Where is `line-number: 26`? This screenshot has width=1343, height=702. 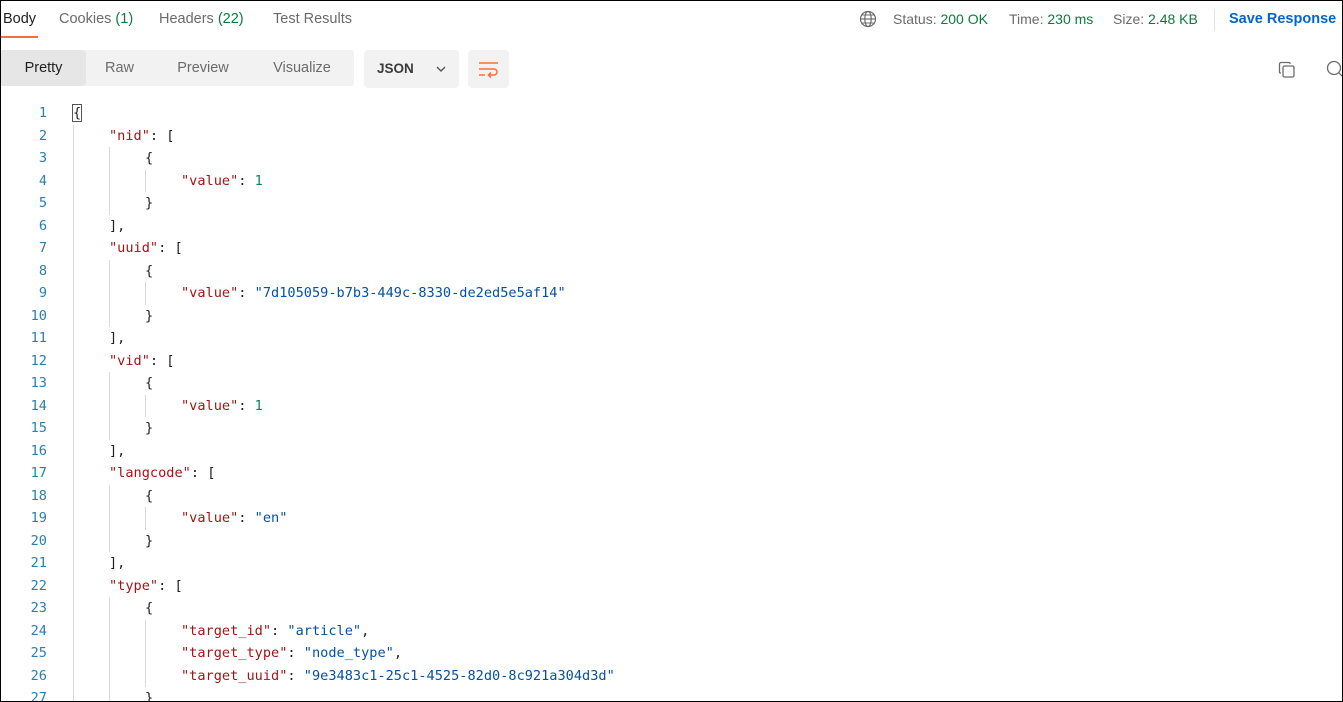
line-number: 26 is located at coordinates (38, 675).